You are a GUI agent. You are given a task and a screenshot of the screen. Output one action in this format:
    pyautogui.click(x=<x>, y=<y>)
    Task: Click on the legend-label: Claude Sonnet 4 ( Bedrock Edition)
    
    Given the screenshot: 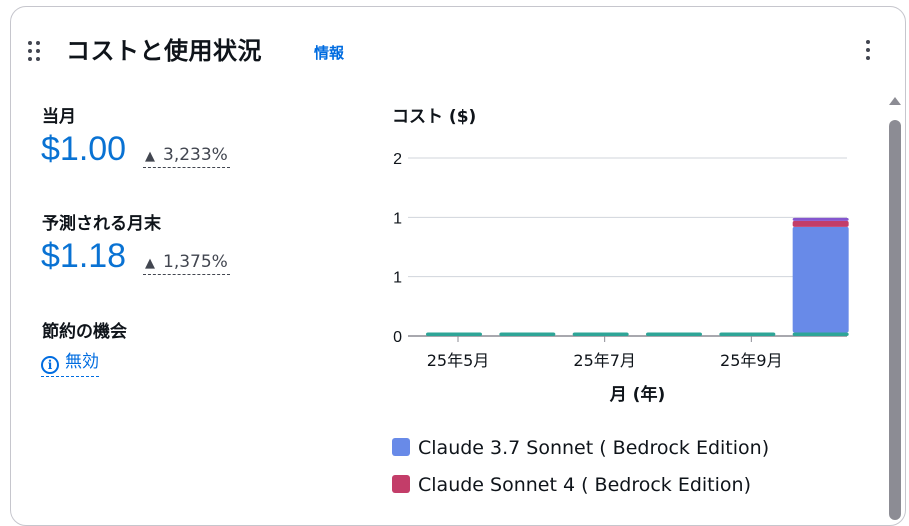 What is the action you would take?
    pyautogui.click(x=584, y=485)
    